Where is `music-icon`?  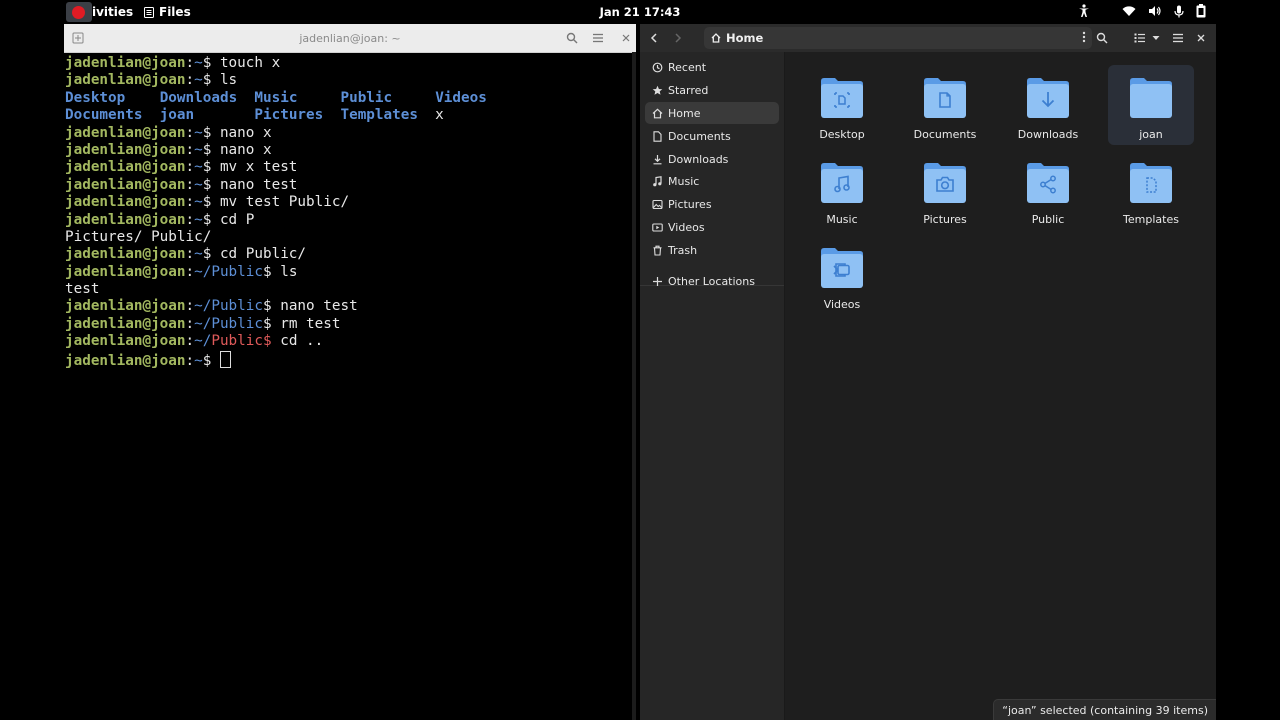
music-icon is located at coordinates (657, 181).